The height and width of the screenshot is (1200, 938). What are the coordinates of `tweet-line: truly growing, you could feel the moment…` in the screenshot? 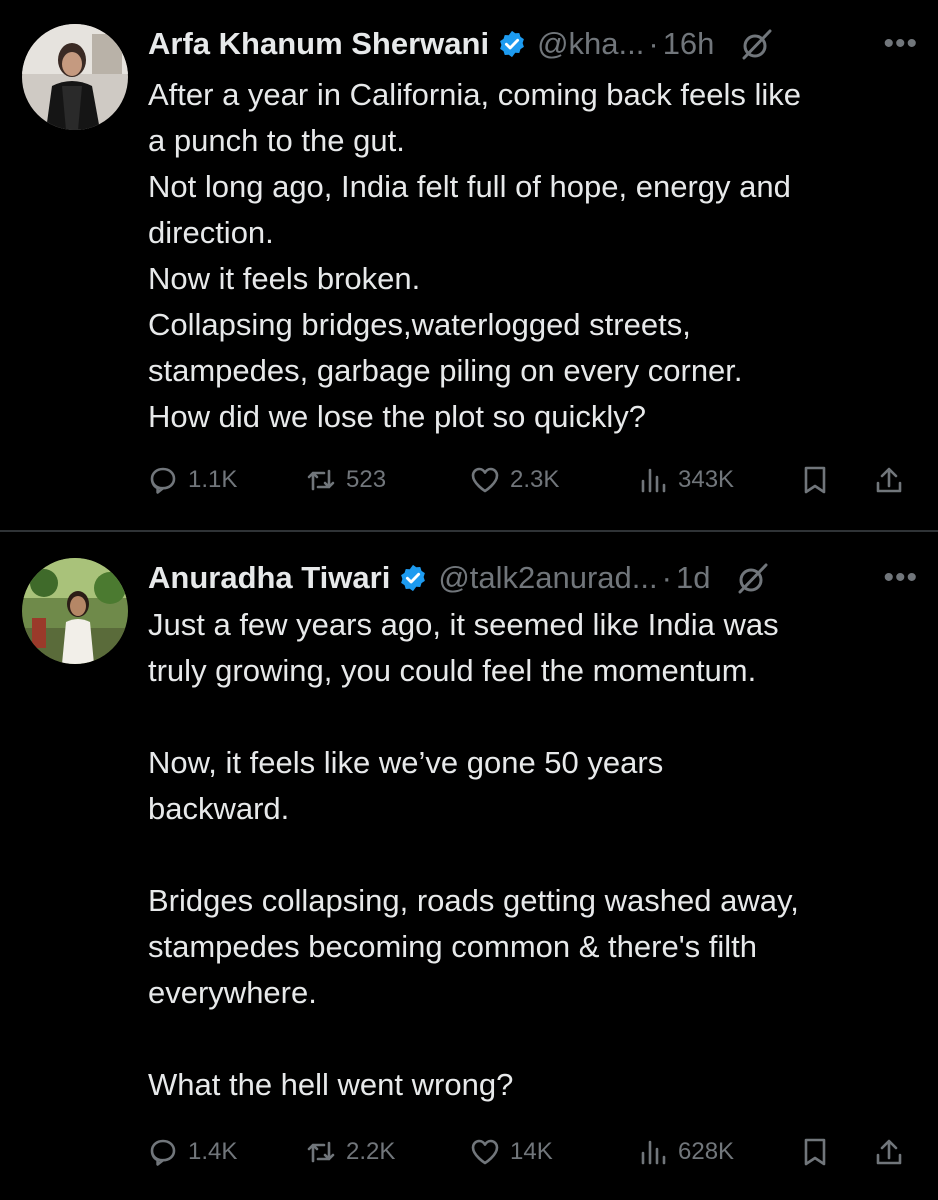 It's located at (452, 670).